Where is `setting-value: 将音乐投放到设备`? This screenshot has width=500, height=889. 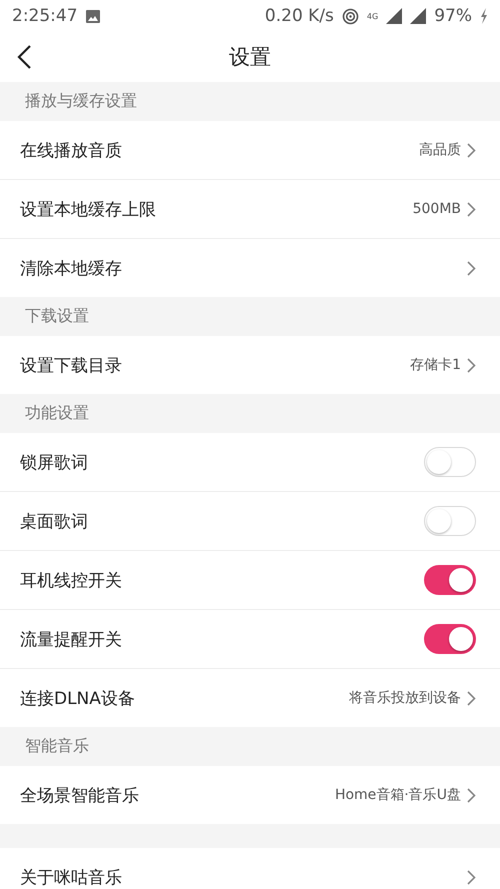 setting-value: 将音乐投放到设备 is located at coordinates (405, 698).